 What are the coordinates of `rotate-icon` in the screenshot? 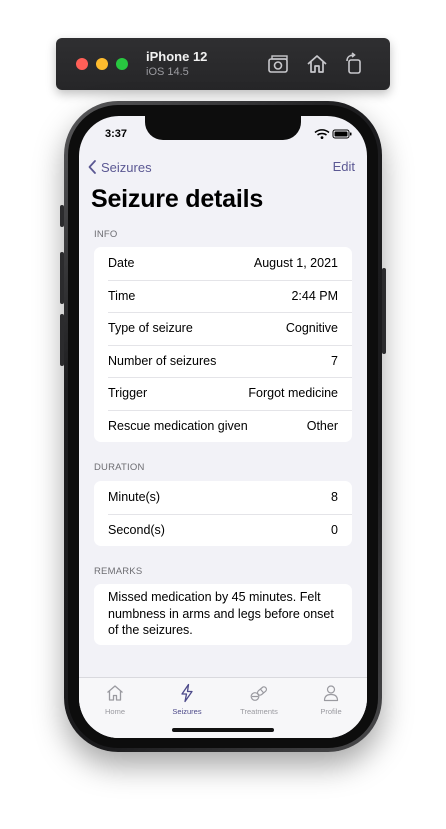 It's located at (354, 64).